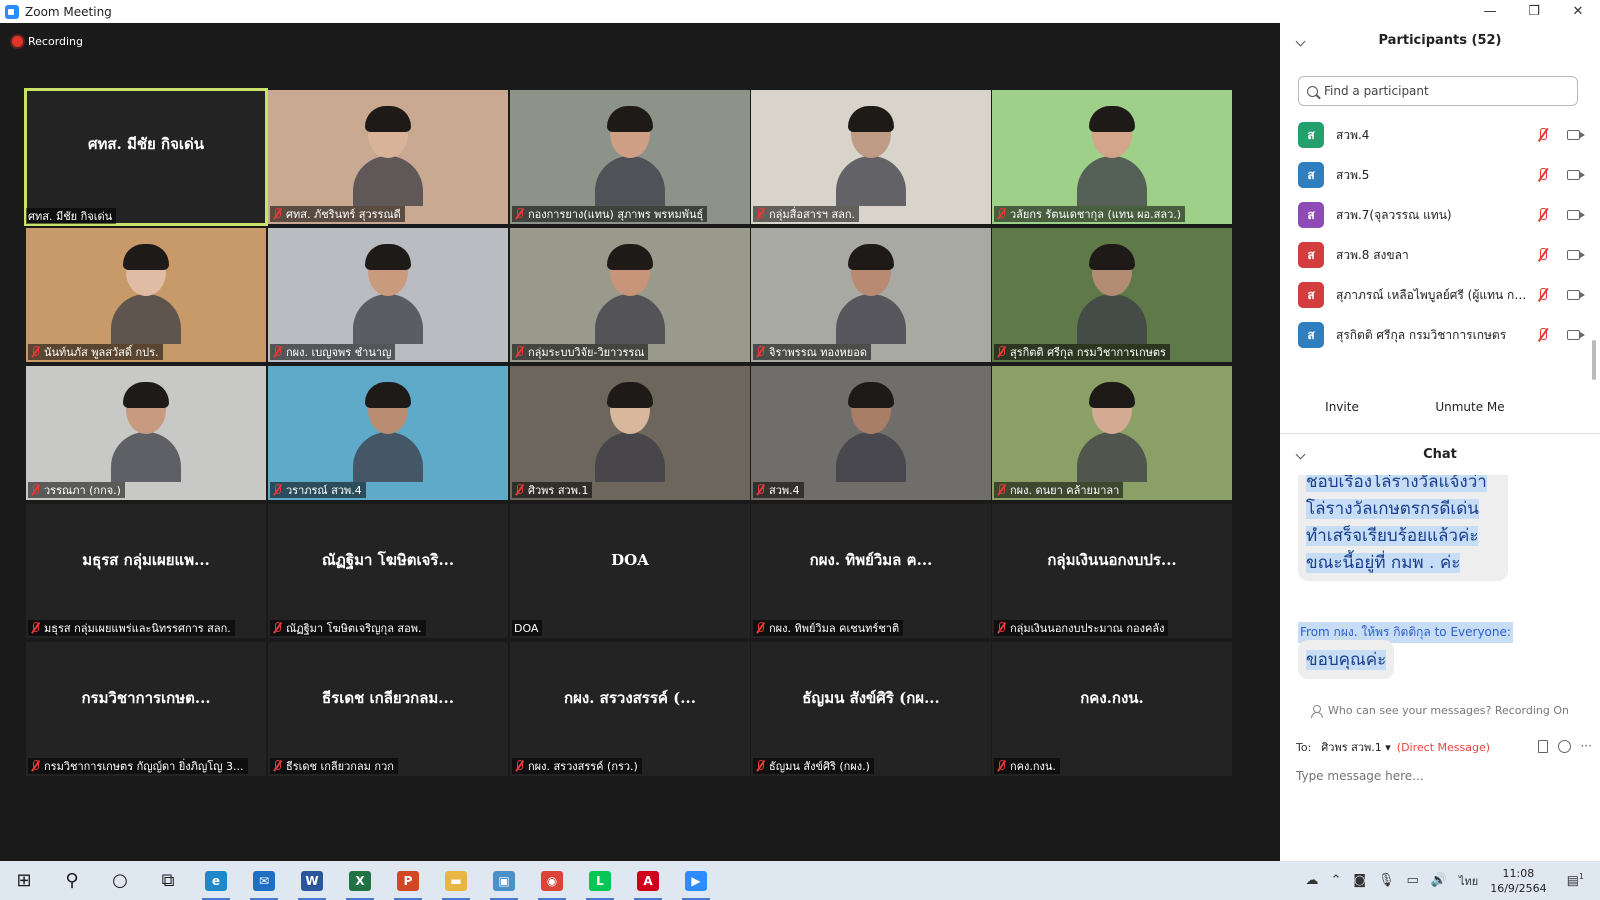 The height and width of the screenshot is (900, 1600). What do you see at coordinates (630, 433) in the screenshot?
I see `video-tile: ศิวพร สวพ.1` at bounding box center [630, 433].